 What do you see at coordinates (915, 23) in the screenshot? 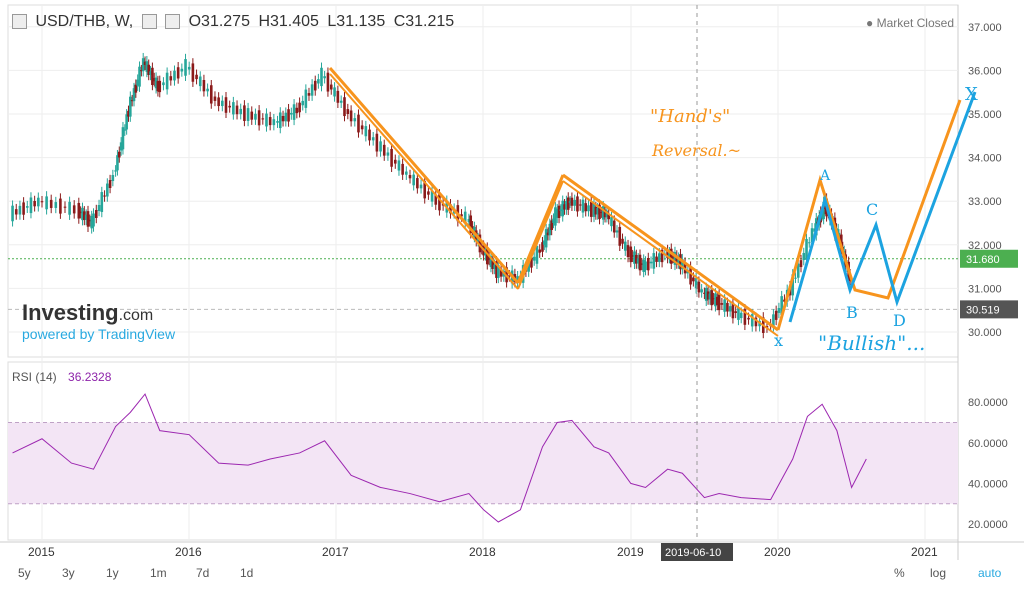
I see `market-status-label: Market Closed` at bounding box center [915, 23].